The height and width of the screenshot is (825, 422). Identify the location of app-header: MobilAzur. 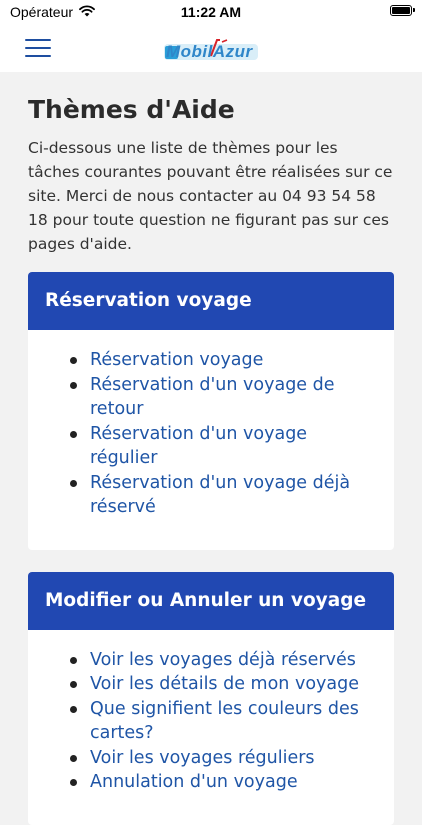
(211, 48).